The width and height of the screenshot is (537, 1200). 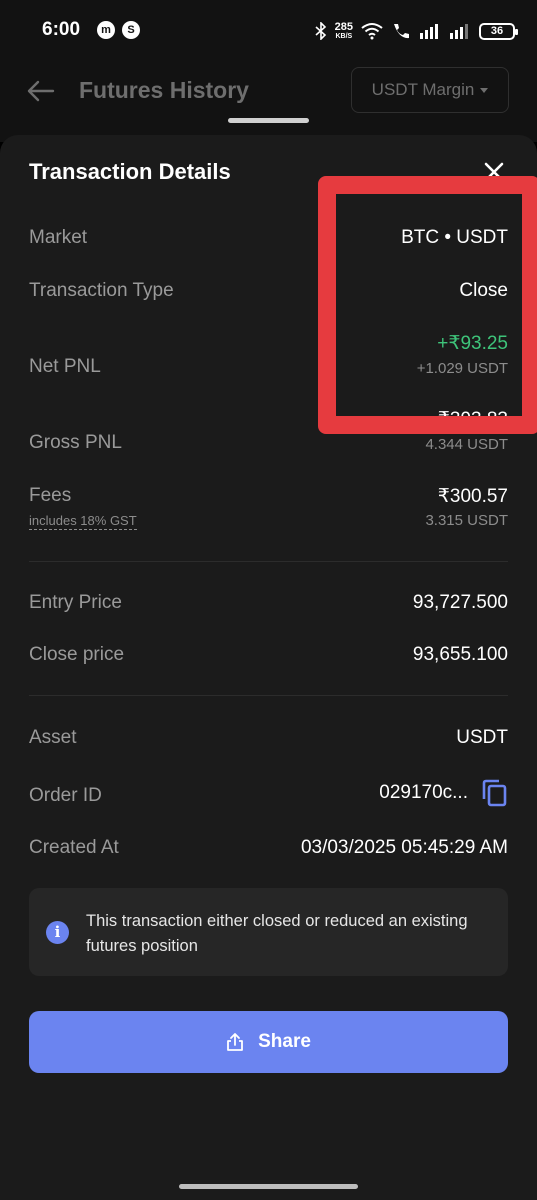 What do you see at coordinates (472, 419) in the screenshot?
I see `gross-pnl-value: ₹393.83` at bounding box center [472, 419].